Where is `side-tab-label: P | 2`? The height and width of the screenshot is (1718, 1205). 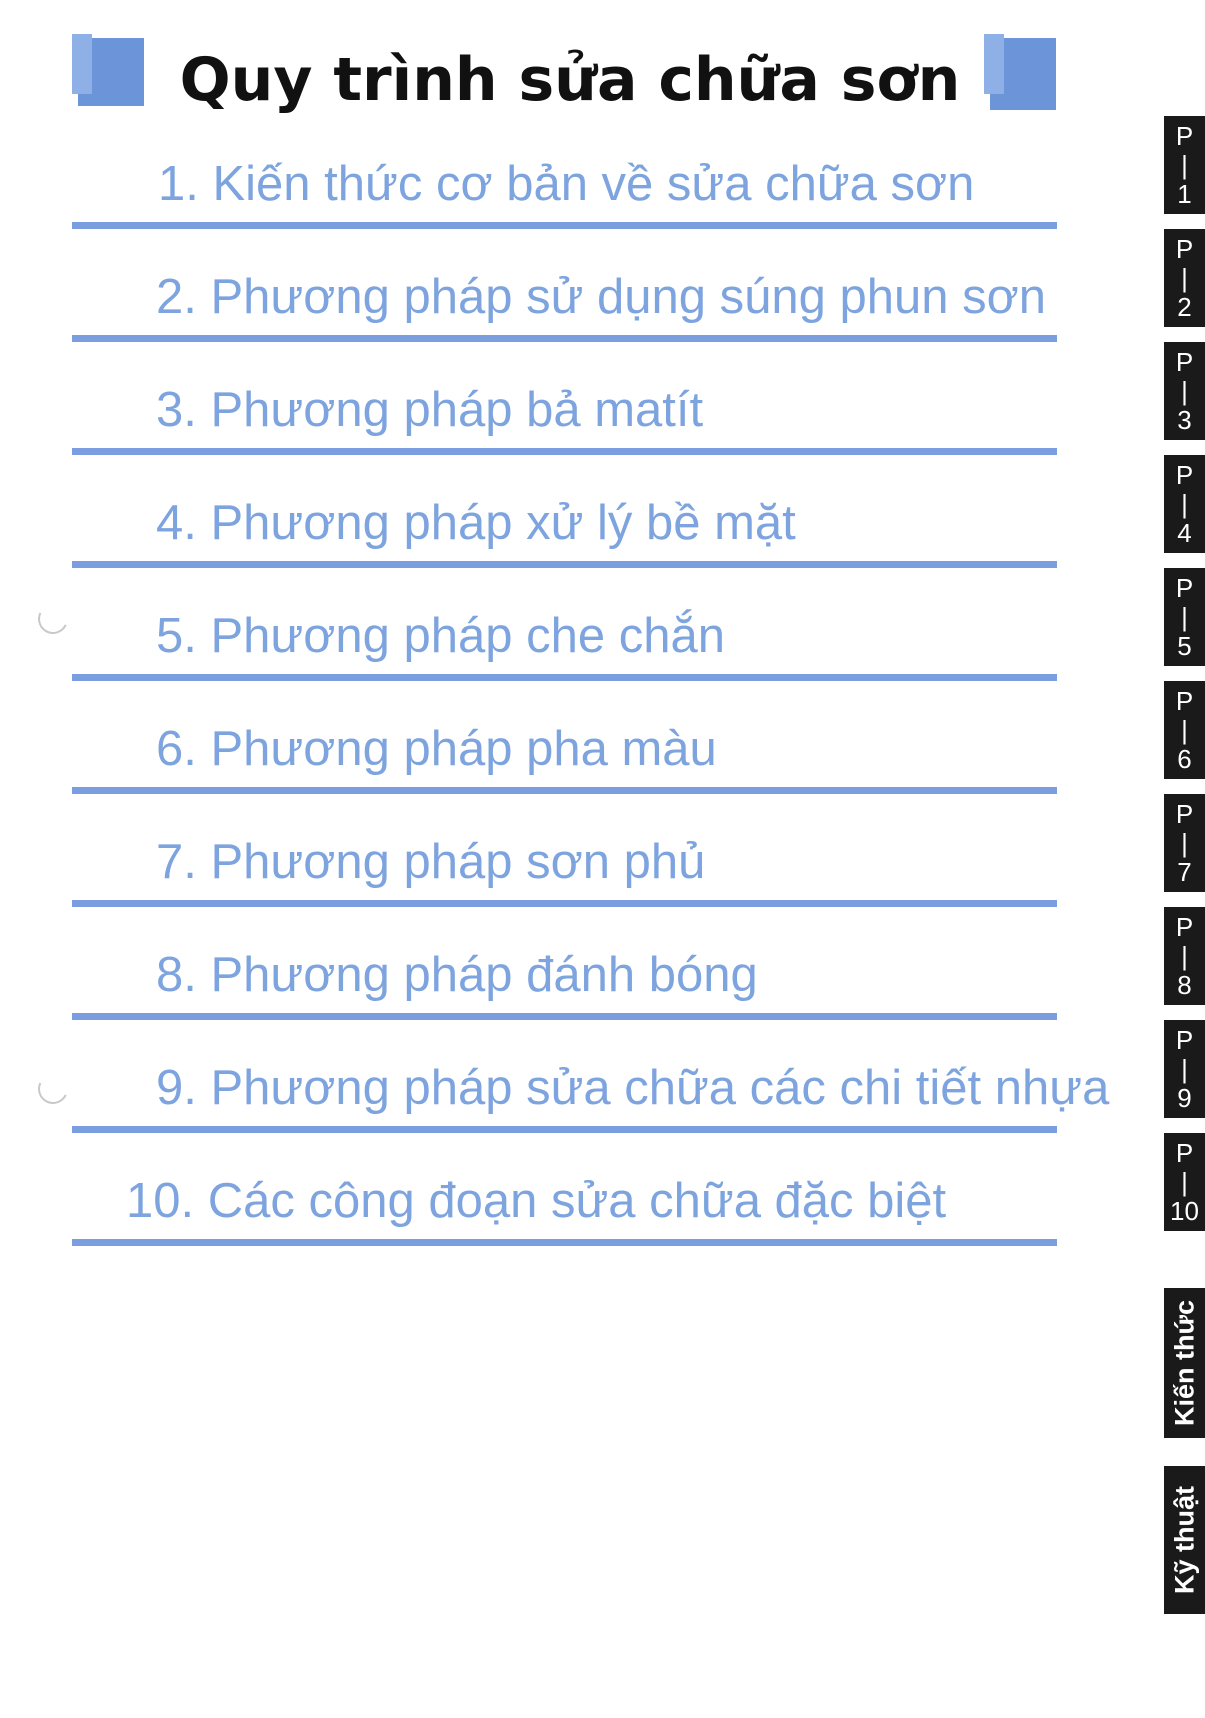 side-tab-label: P | 2 is located at coordinates (1184, 278).